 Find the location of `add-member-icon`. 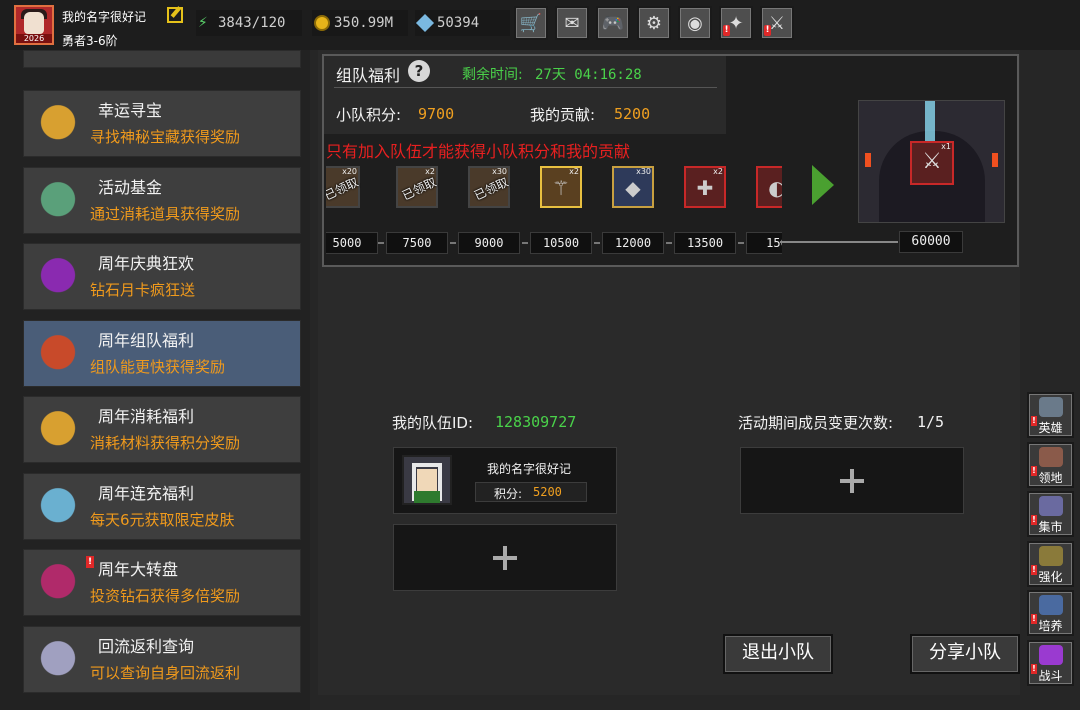

add-member-icon is located at coordinates (852, 480).